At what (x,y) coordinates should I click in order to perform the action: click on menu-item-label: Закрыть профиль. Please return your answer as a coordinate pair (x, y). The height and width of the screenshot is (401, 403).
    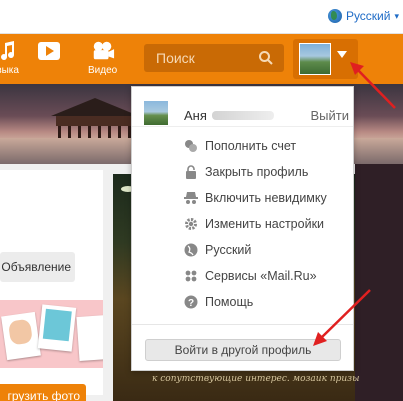
    Looking at the image, I should click on (257, 172).